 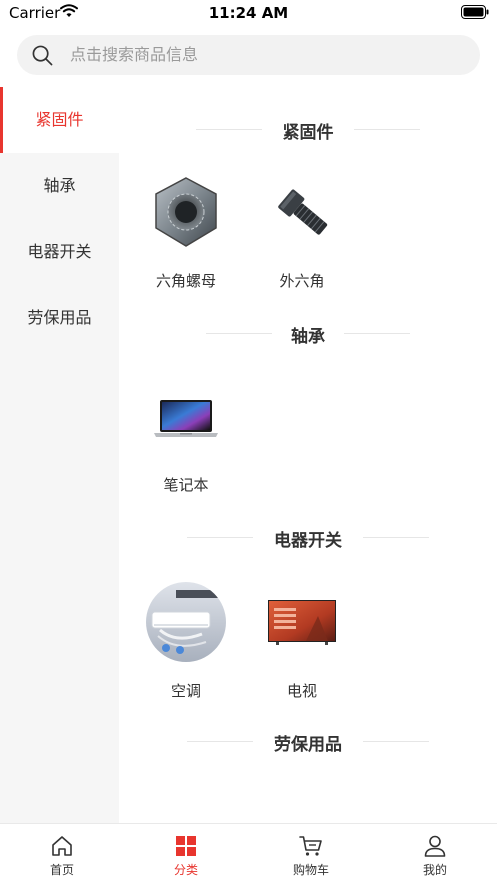 I want to click on product-air-conditioner: 空调, so click(x=186, y=641).